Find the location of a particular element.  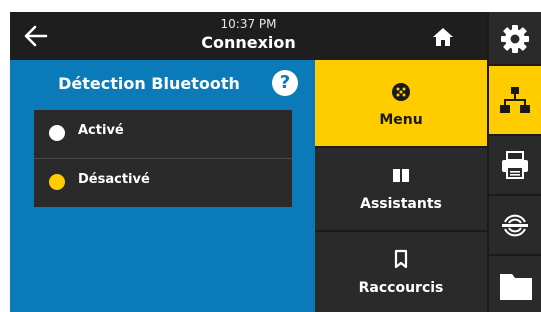

help-icon: ? is located at coordinates (285, 83).